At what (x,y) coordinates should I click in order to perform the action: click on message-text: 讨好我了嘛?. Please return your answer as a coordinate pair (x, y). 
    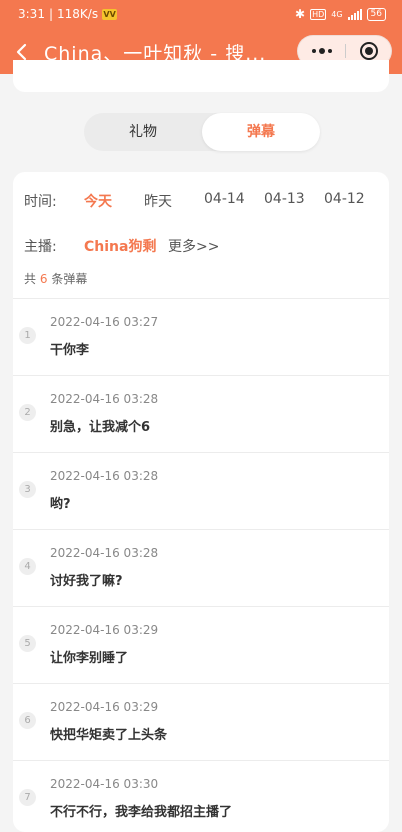
    Looking at the image, I should click on (86, 581).